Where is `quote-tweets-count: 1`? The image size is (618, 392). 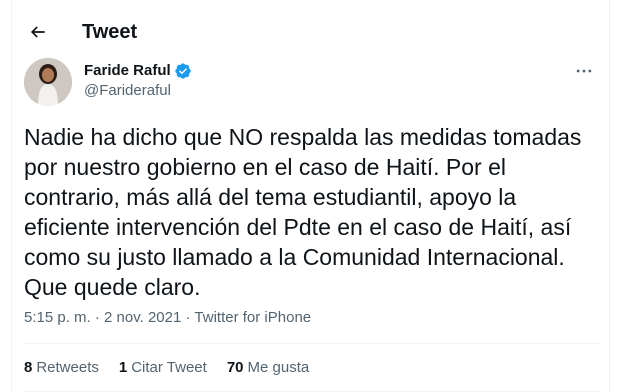
quote-tweets-count: 1 is located at coordinates (123, 367).